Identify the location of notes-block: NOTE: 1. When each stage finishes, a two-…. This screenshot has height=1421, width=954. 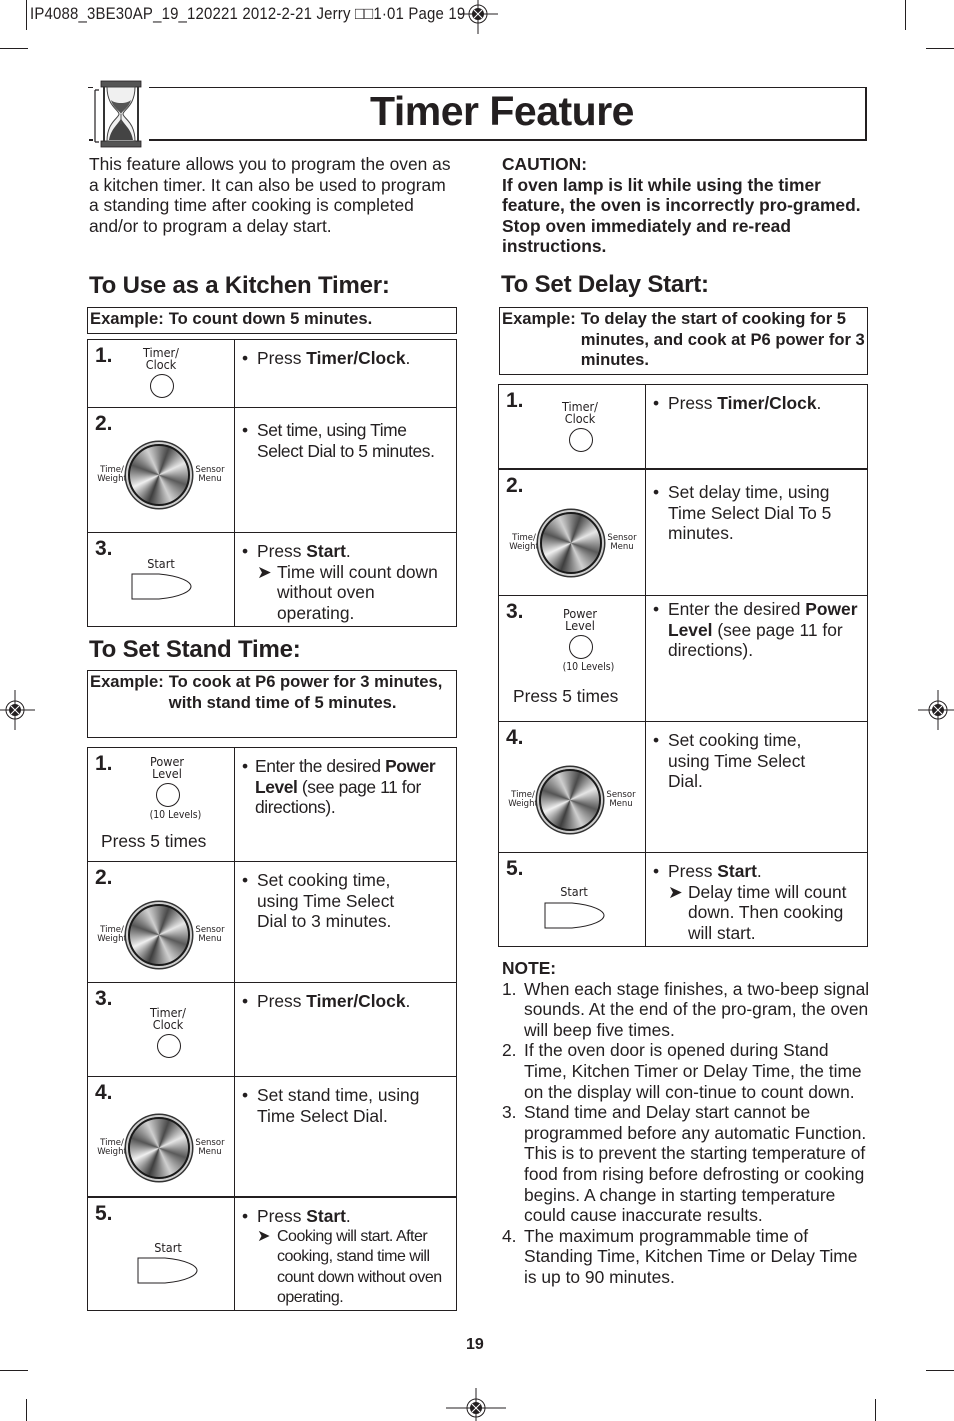
(687, 1123).